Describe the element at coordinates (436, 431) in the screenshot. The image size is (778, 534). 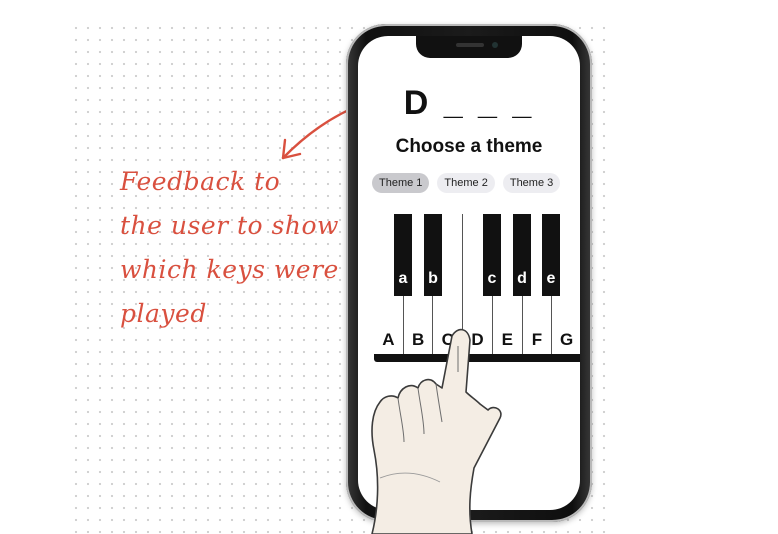
I see `pointing-hand-icon` at that location.